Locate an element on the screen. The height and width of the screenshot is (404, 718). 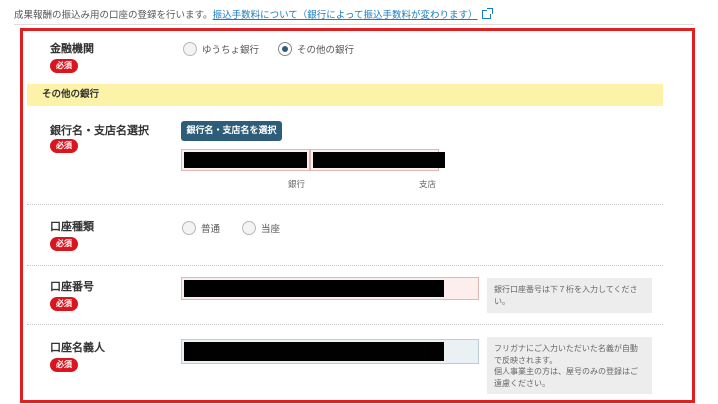
account-holder-help-line: フリガナにご入力いただいた名義が自動で反映されます。 is located at coordinates (566, 354).